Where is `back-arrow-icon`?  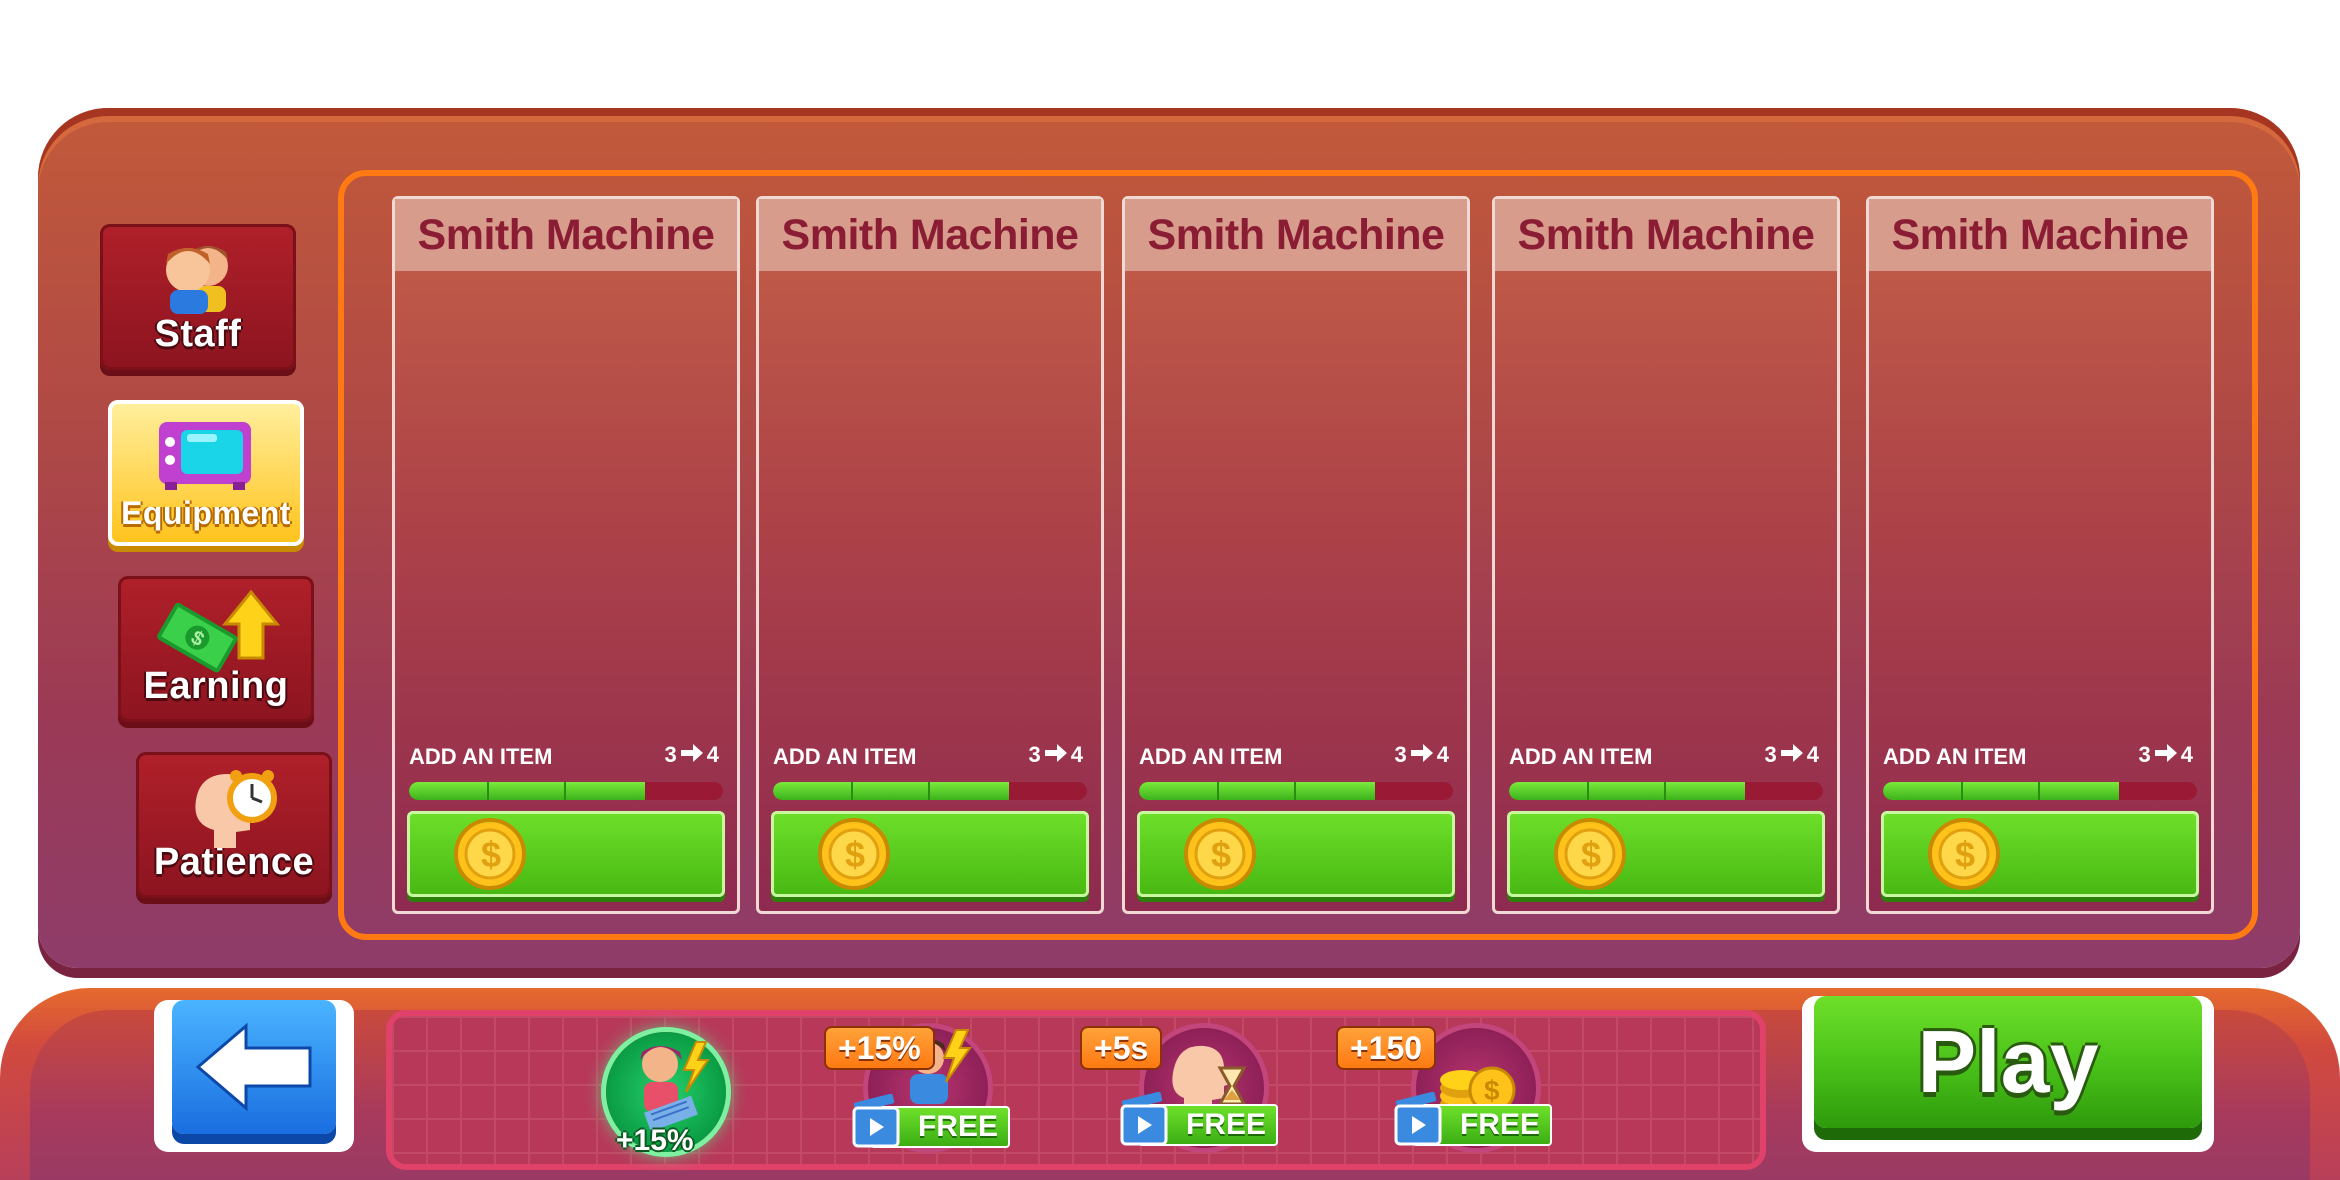 back-arrow-icon is located at coordinates (254, 1069).